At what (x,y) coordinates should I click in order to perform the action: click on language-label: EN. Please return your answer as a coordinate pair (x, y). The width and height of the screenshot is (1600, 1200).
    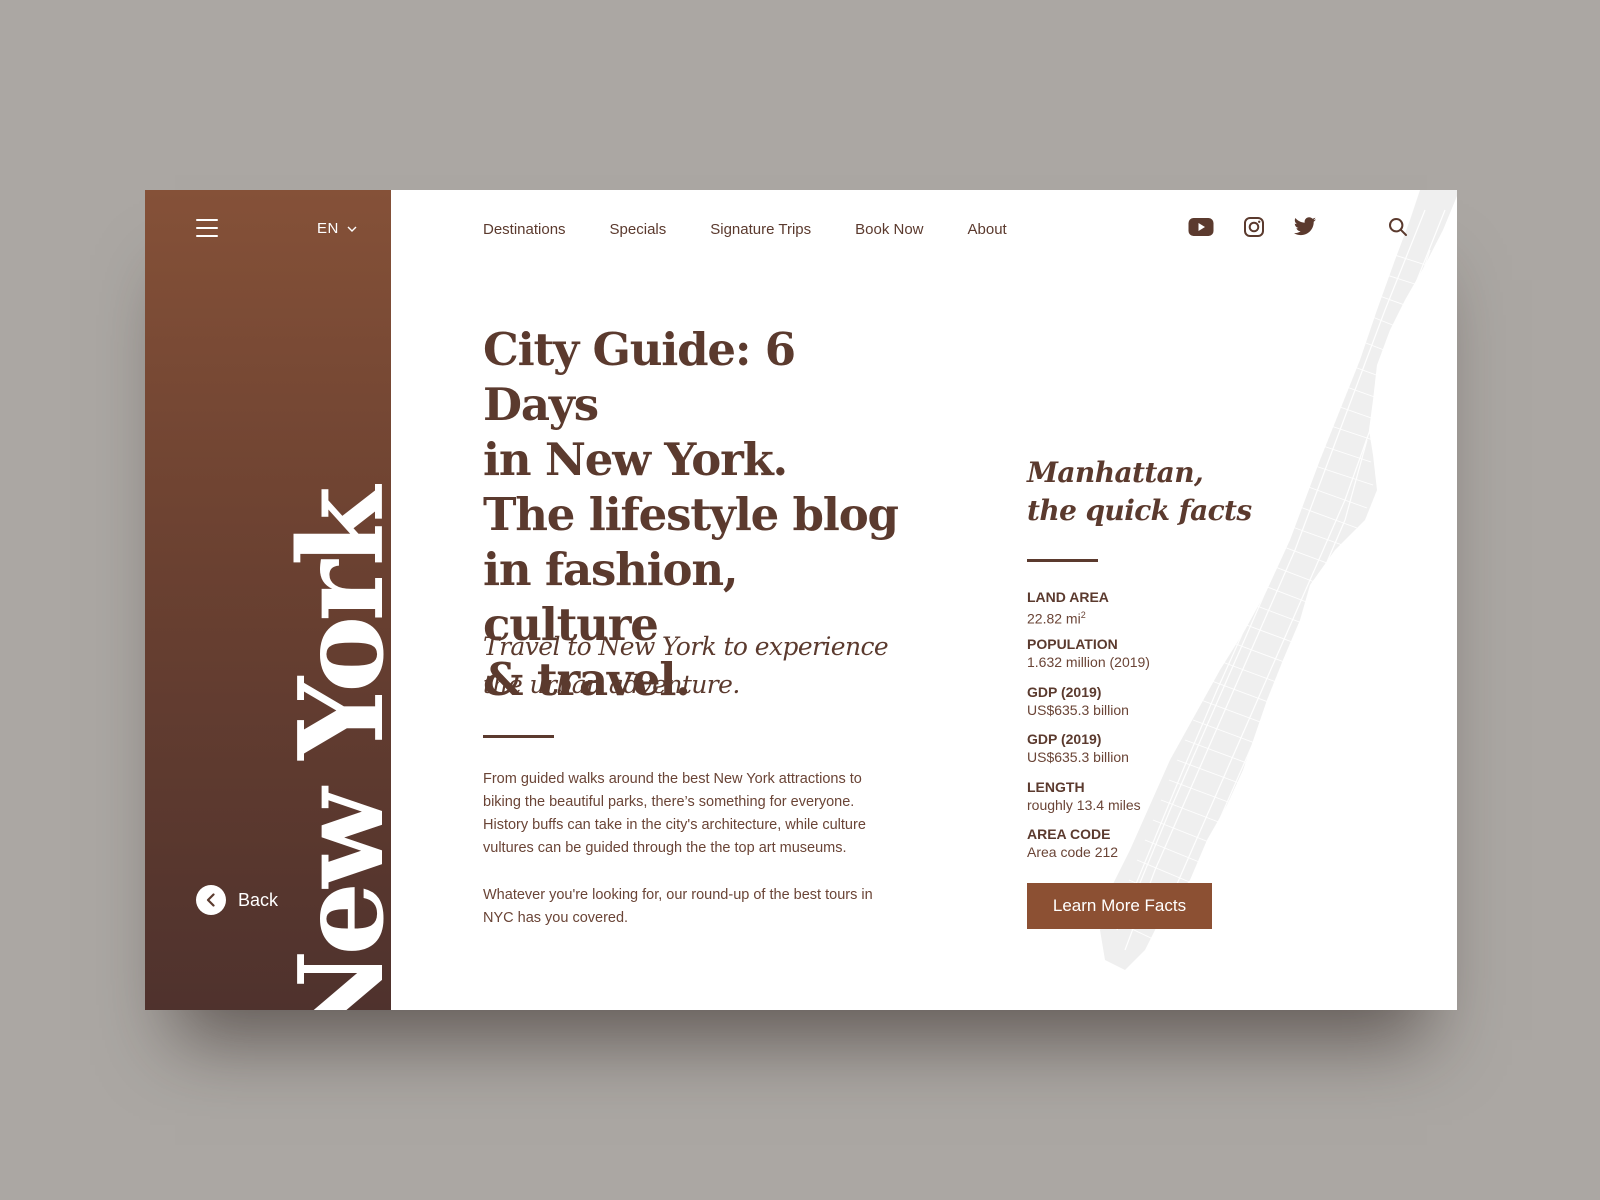
    Looking at the image, I should click on (328, 228).